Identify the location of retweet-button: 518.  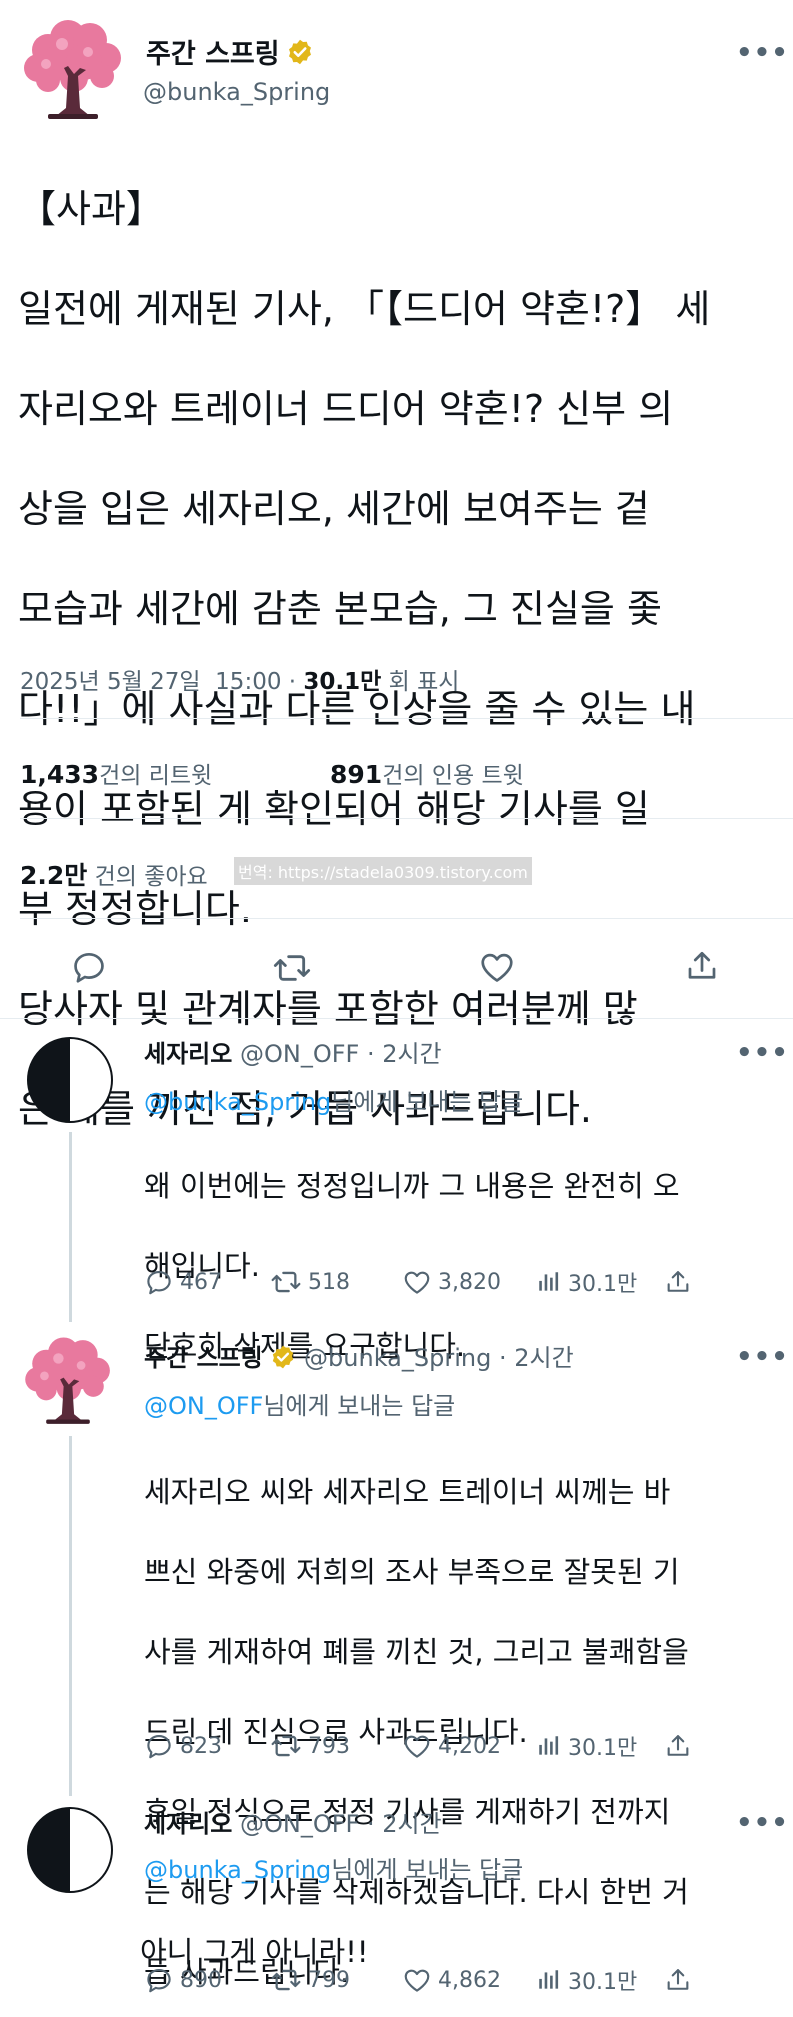
(336, 1282).